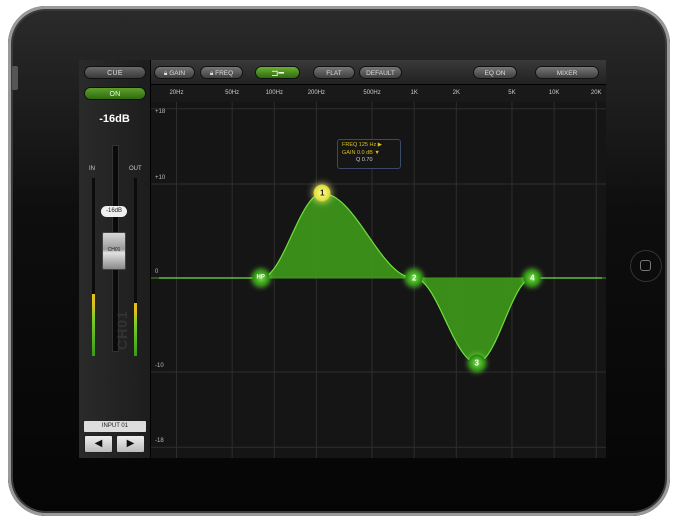 This screenshot has width=680, height=523. What do you see at coordinates (92, 169) in the screenshot?
I see `in-label: IN` at bounding box center [92, 169].